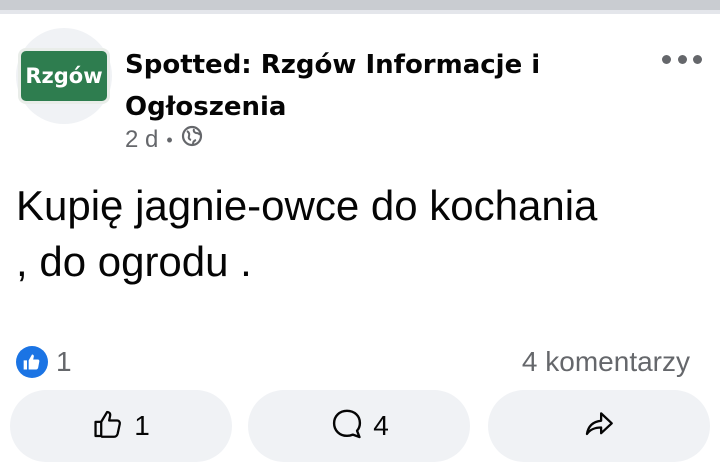 Image resolution: width=720 pixels, height=472 pixels. I want to click on reactions-summary: 1, so click(44, 362).